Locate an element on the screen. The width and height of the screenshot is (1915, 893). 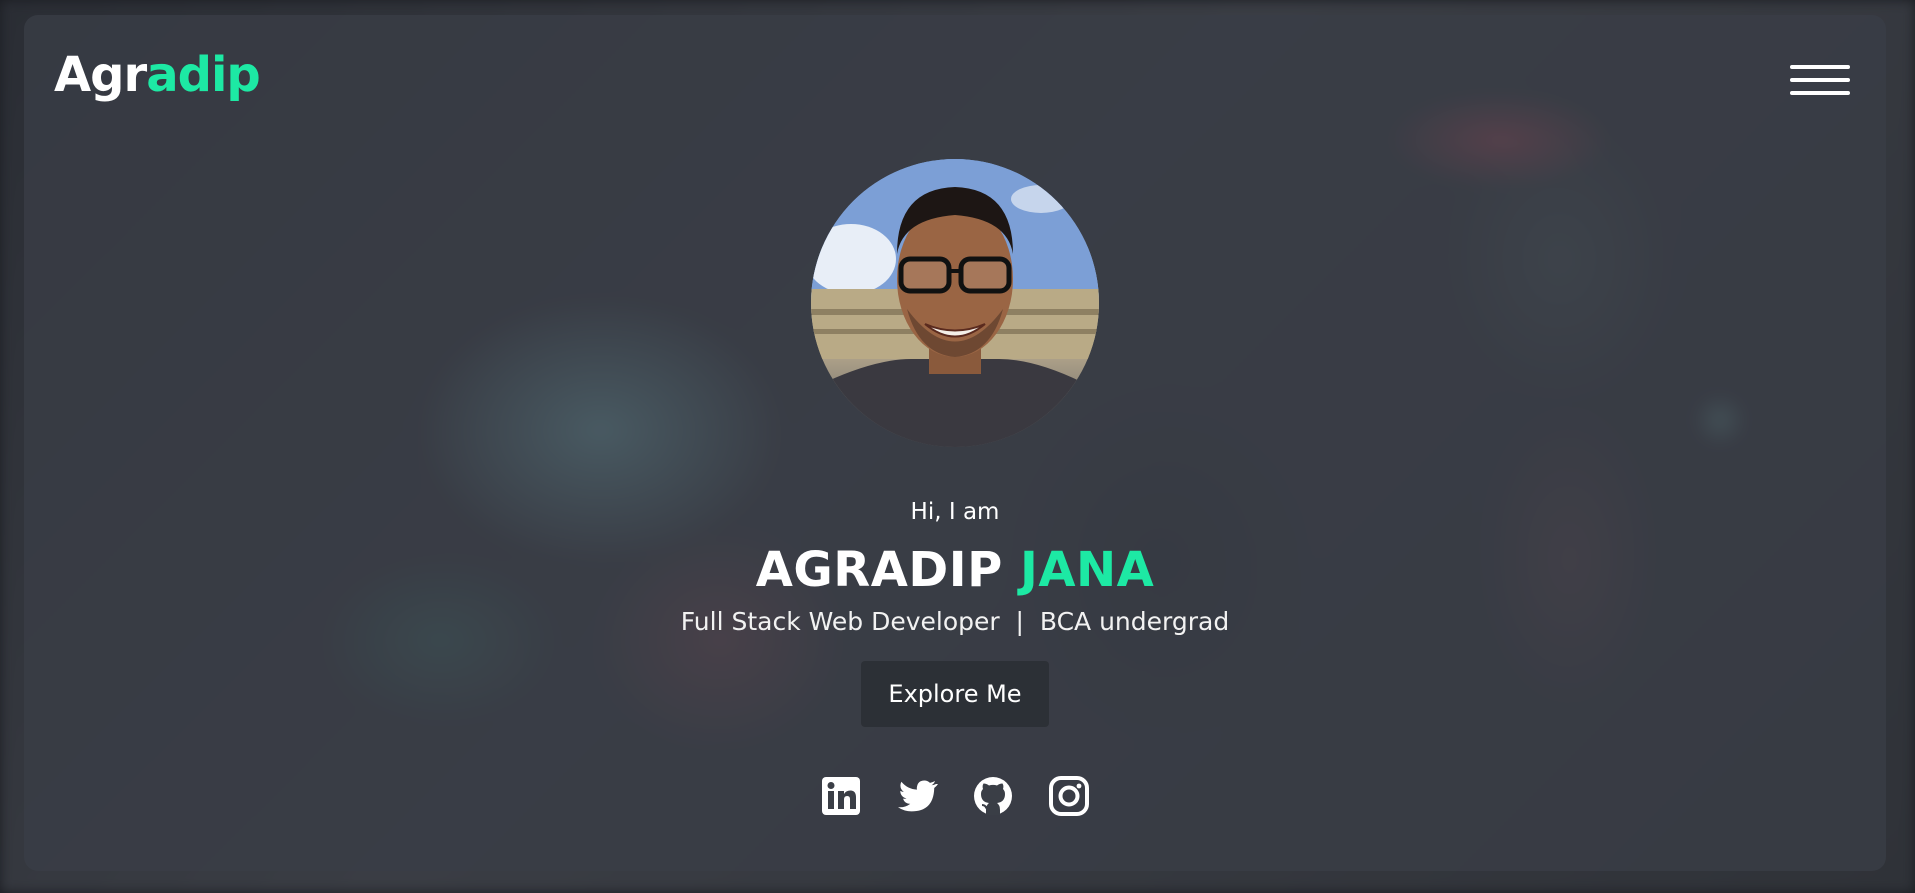
profile-avatar is located at coordinates (955, 303).